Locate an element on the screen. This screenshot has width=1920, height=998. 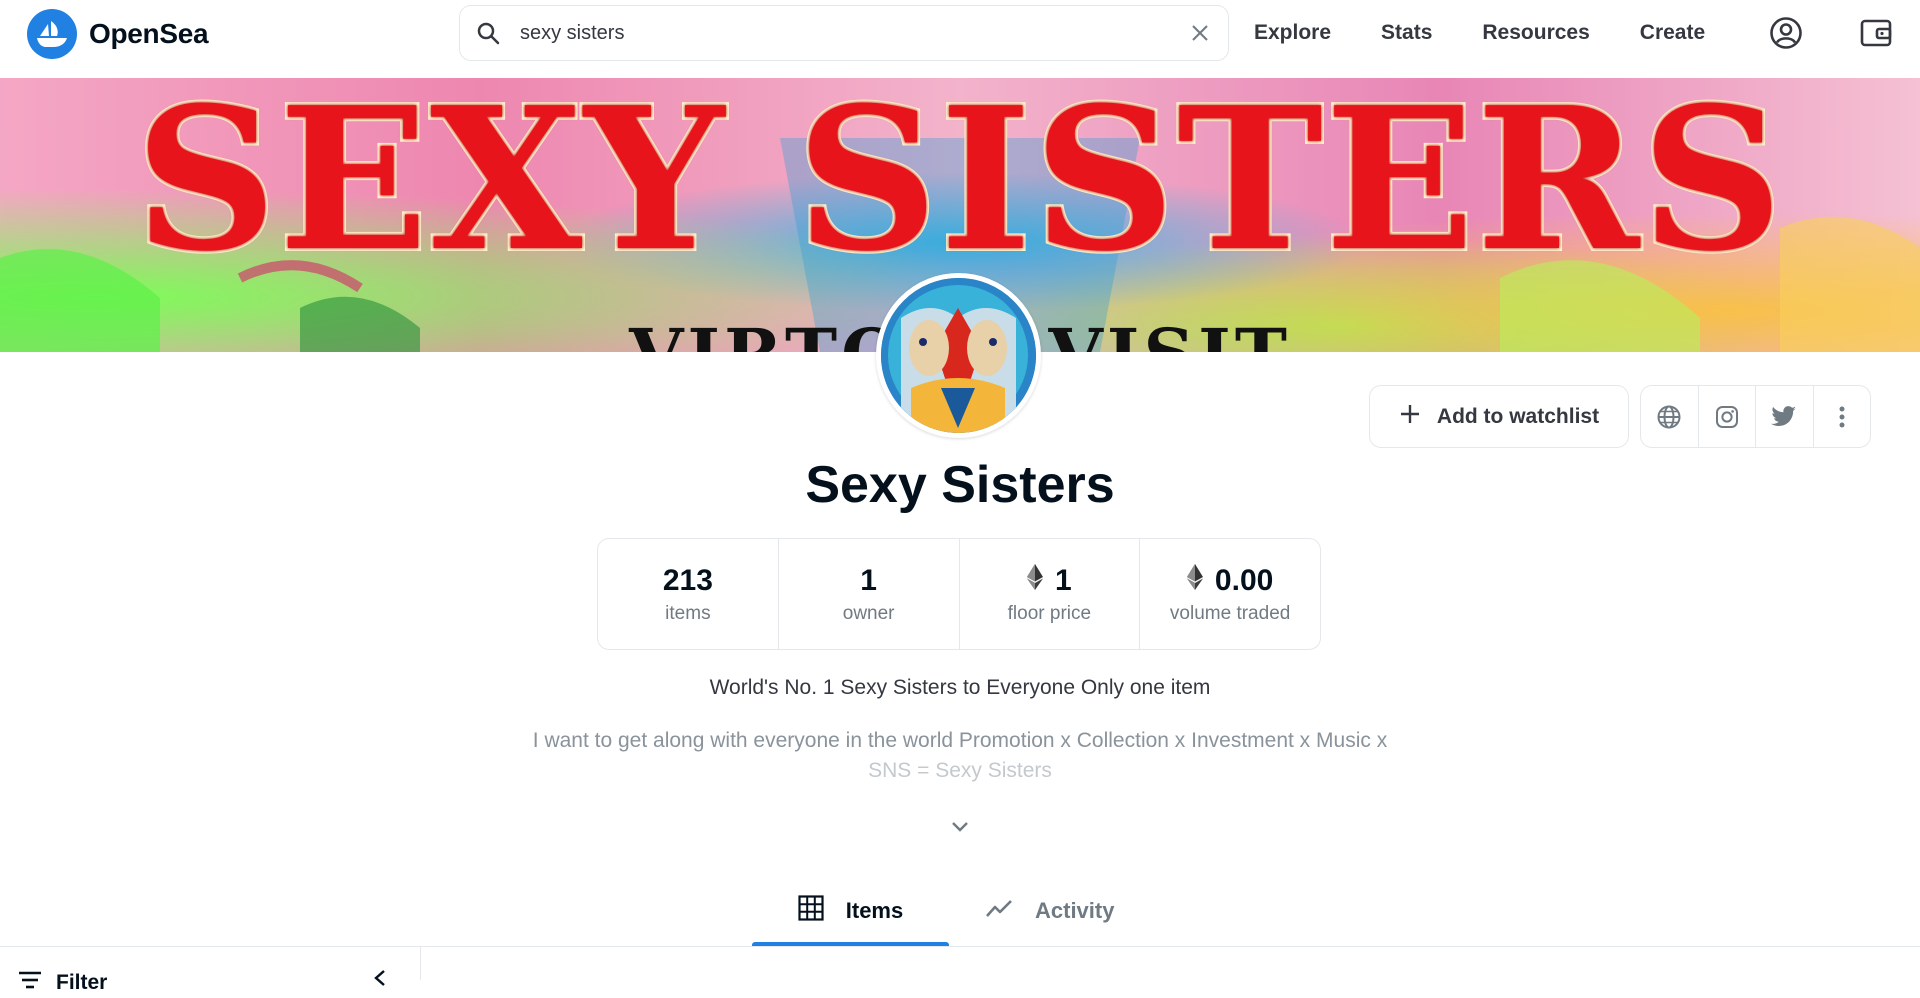
tab-items: Items is located at coordinates (850, 911).